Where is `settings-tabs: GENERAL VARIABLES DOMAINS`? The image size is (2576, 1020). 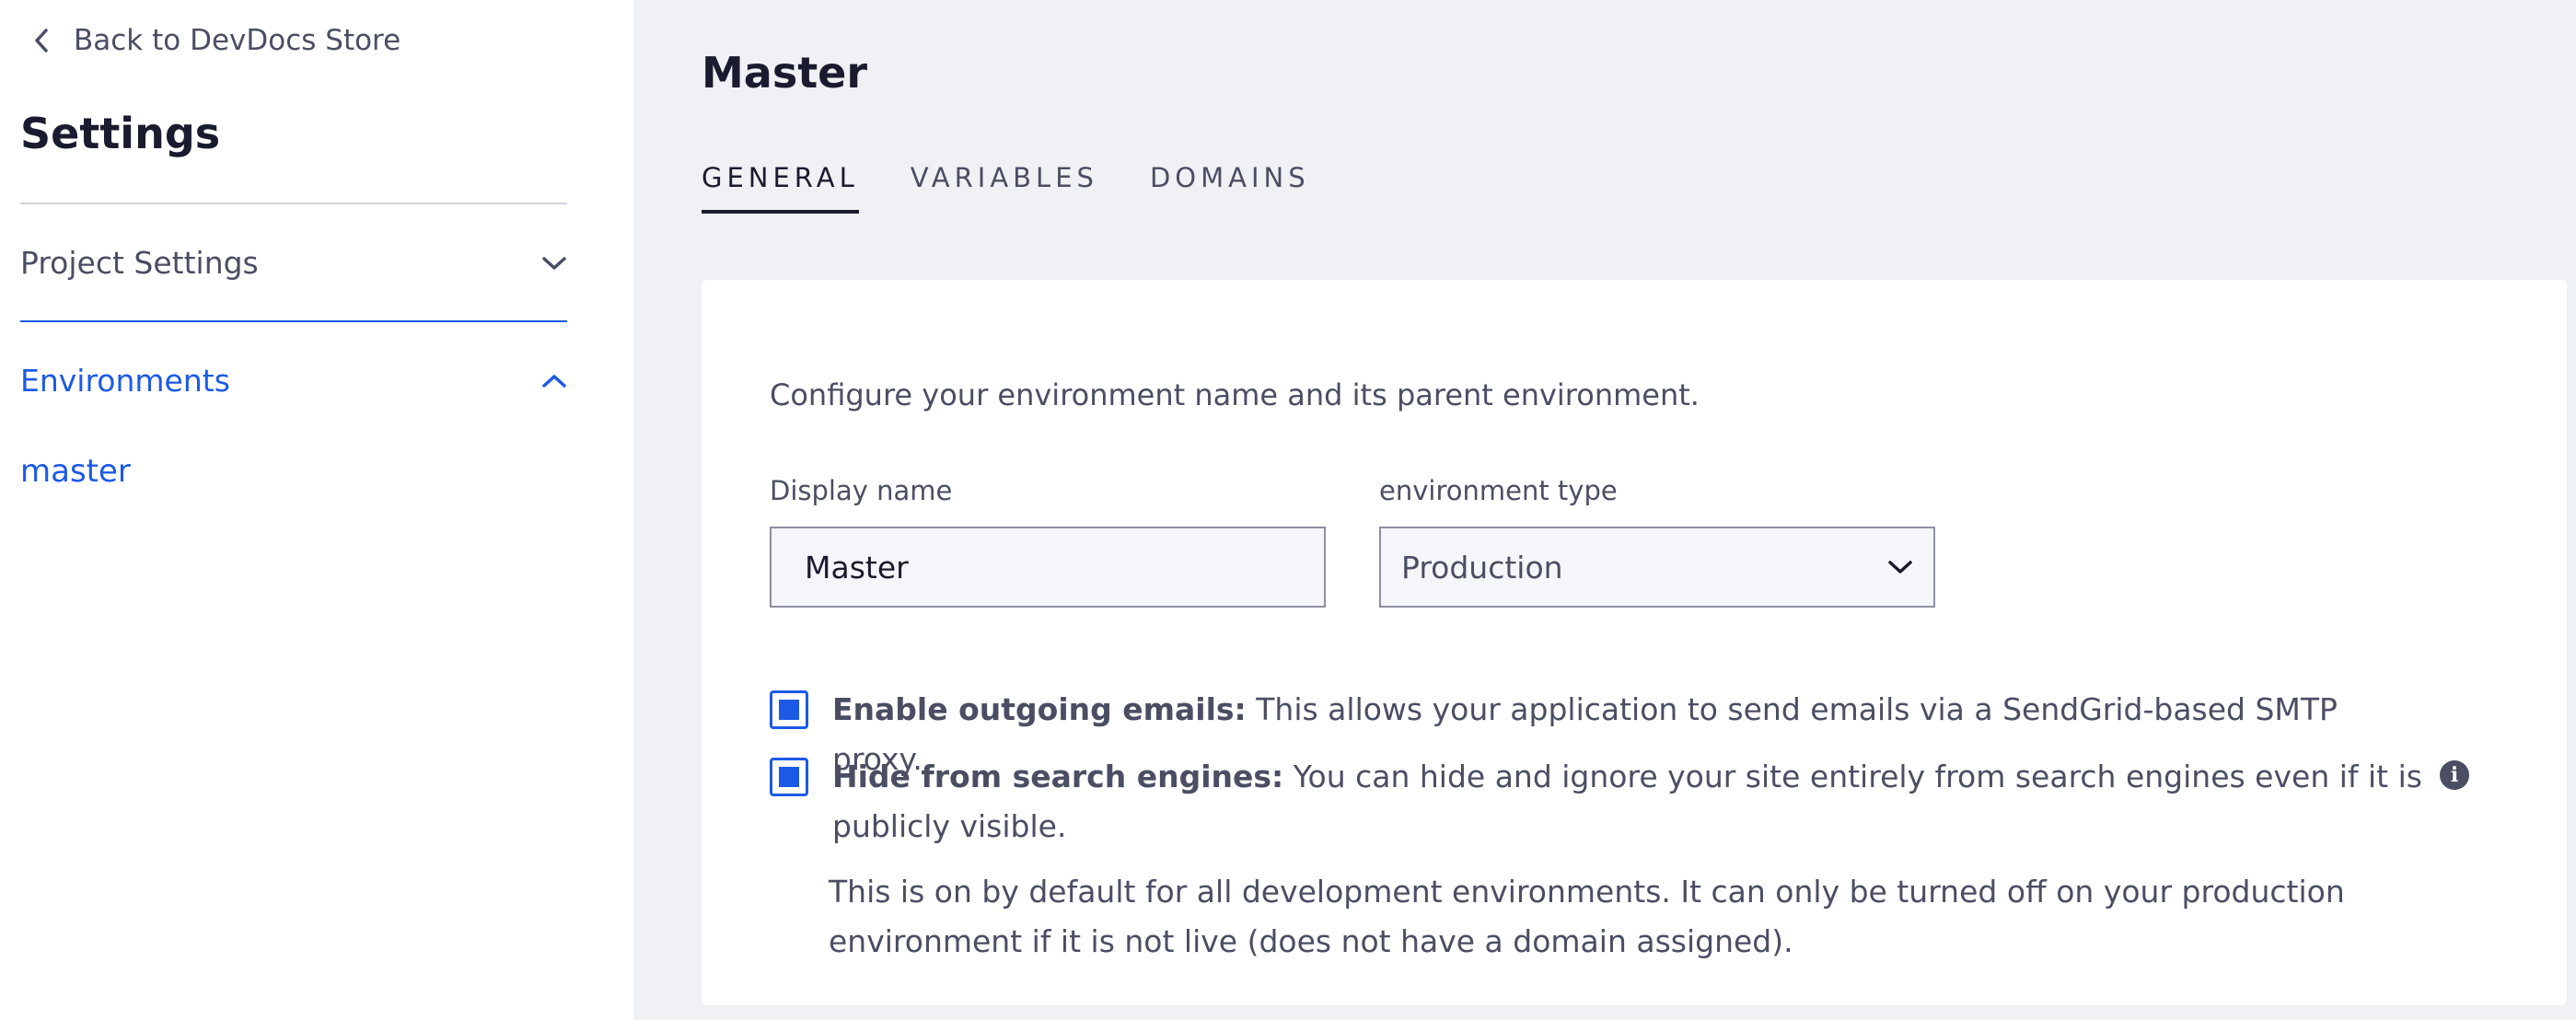
settings-tabs: GENERAL VARIABLES DOMAINS is located at coordinates (1006, 188).